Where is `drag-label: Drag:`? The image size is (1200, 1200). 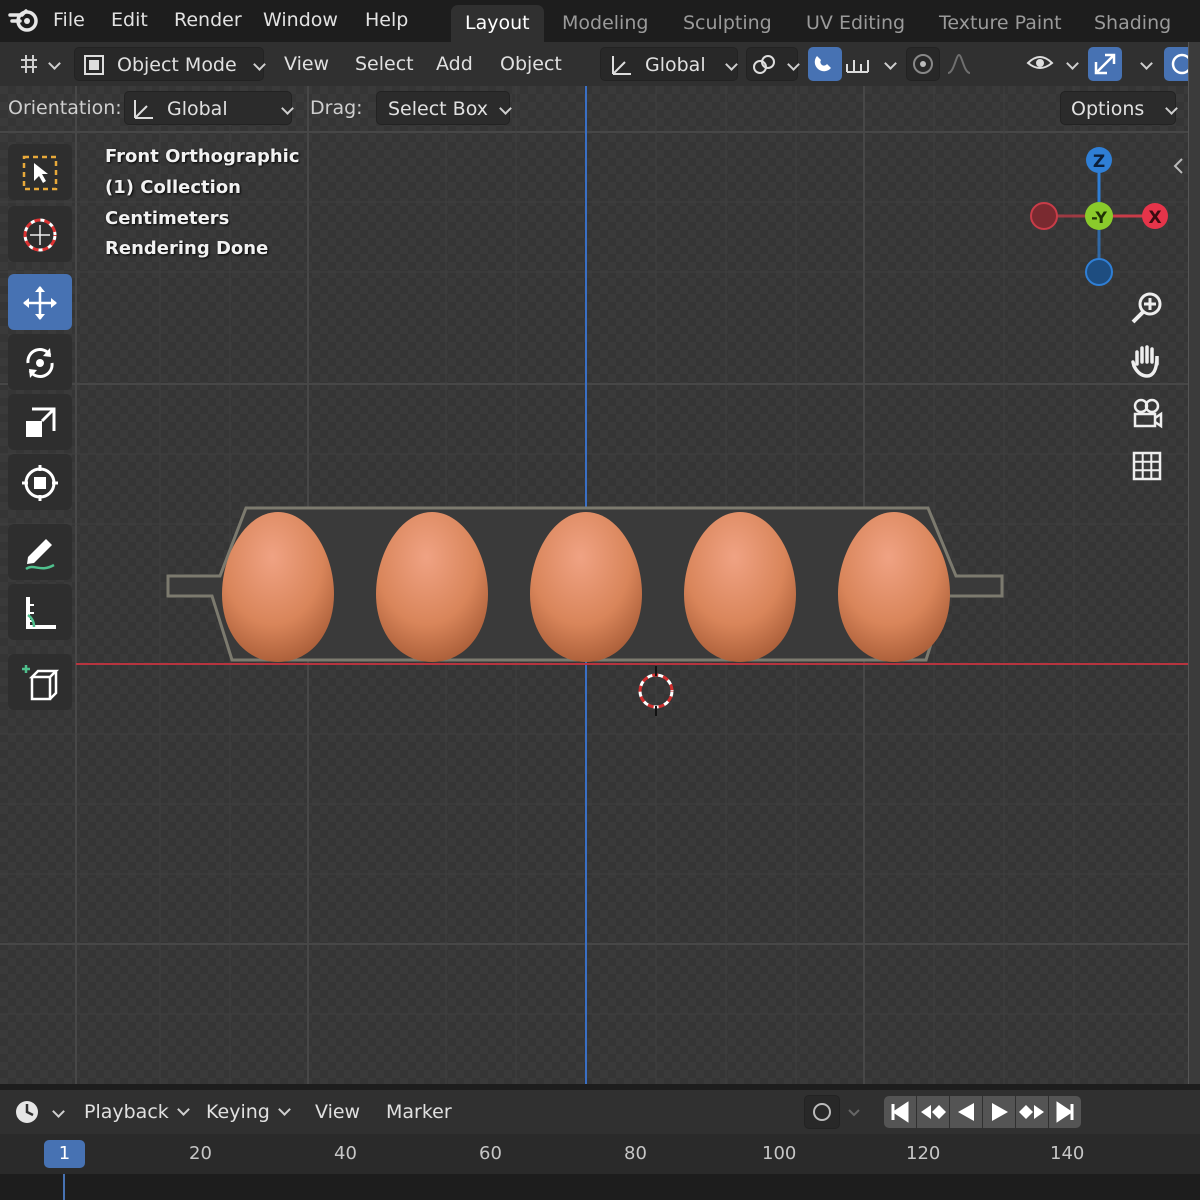 drag-label: Drag: is located at coordinates (336, 108).